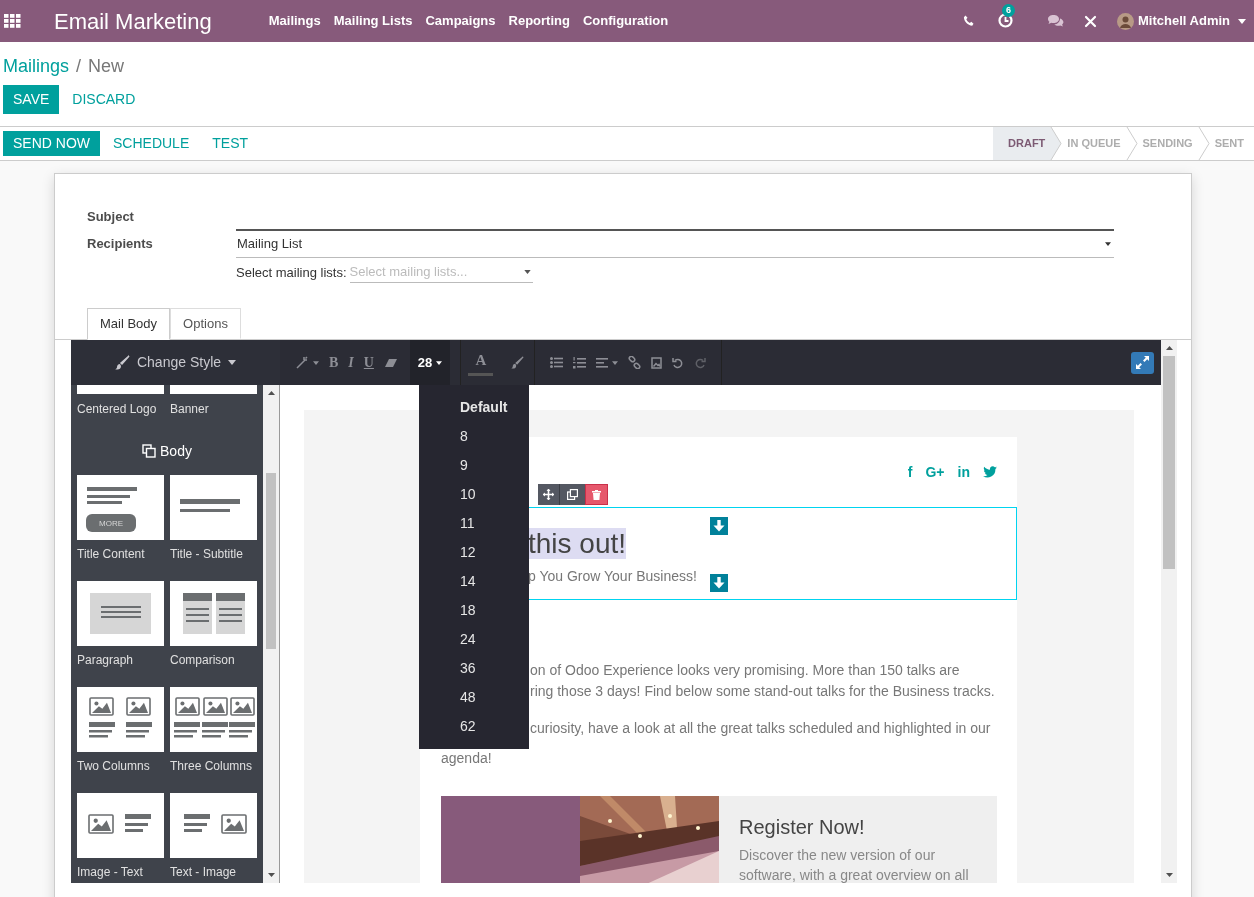 The height and width of the screenshot is (897, 1254). Describe the element at coordinates (474, 610) in the screenshot. I see `menu-option: 18` at that location.